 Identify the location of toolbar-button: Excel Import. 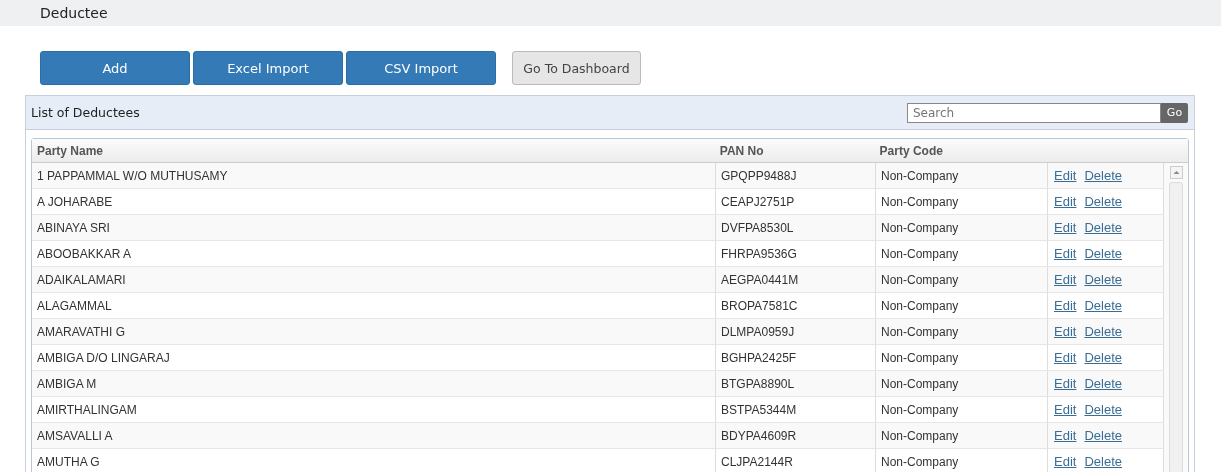
(268, 68).